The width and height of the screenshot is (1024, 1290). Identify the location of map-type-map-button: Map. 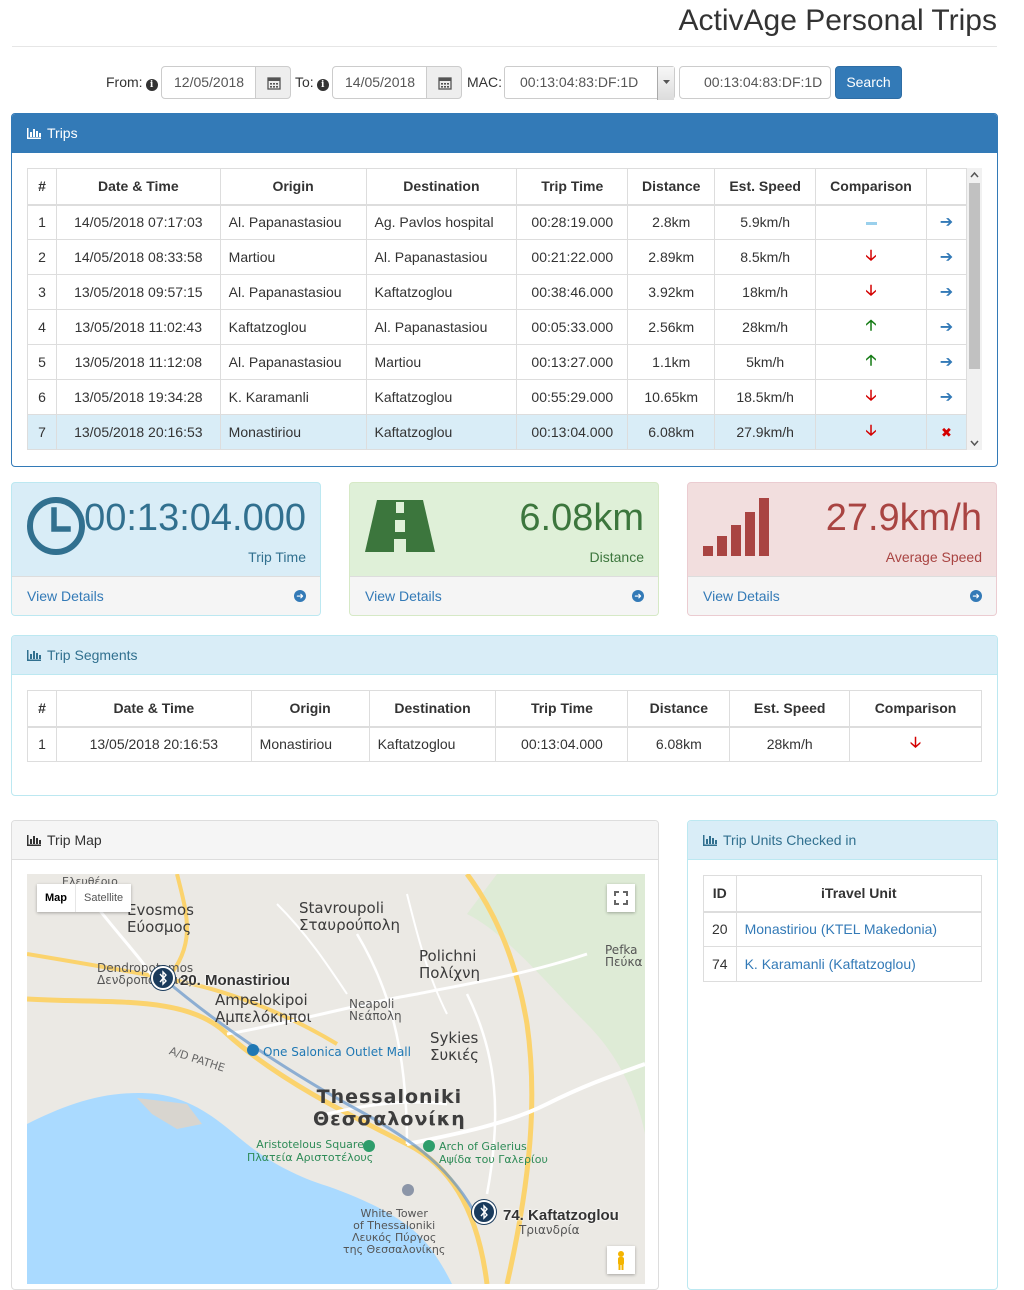
(56, 898).